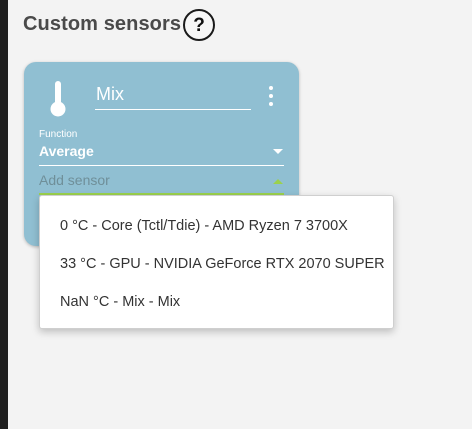 The height and width of the screenshot is (429, 472). I want to click on sensor-name-value: Mix, so click(110, 94).